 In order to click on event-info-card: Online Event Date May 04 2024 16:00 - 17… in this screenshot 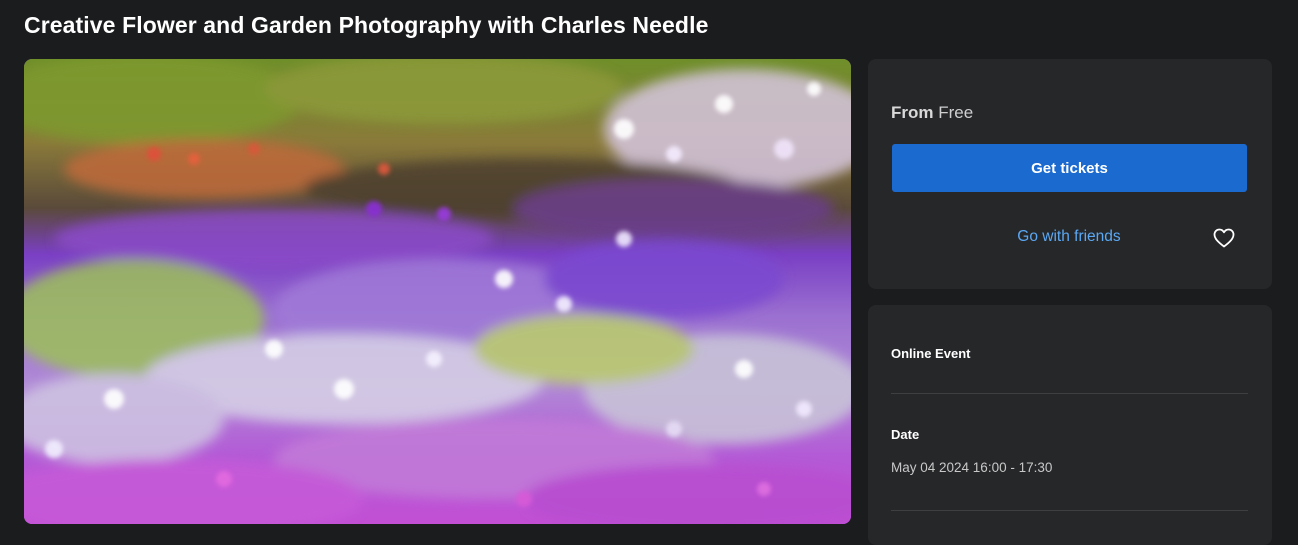, I will do `click(1070, 425)`.